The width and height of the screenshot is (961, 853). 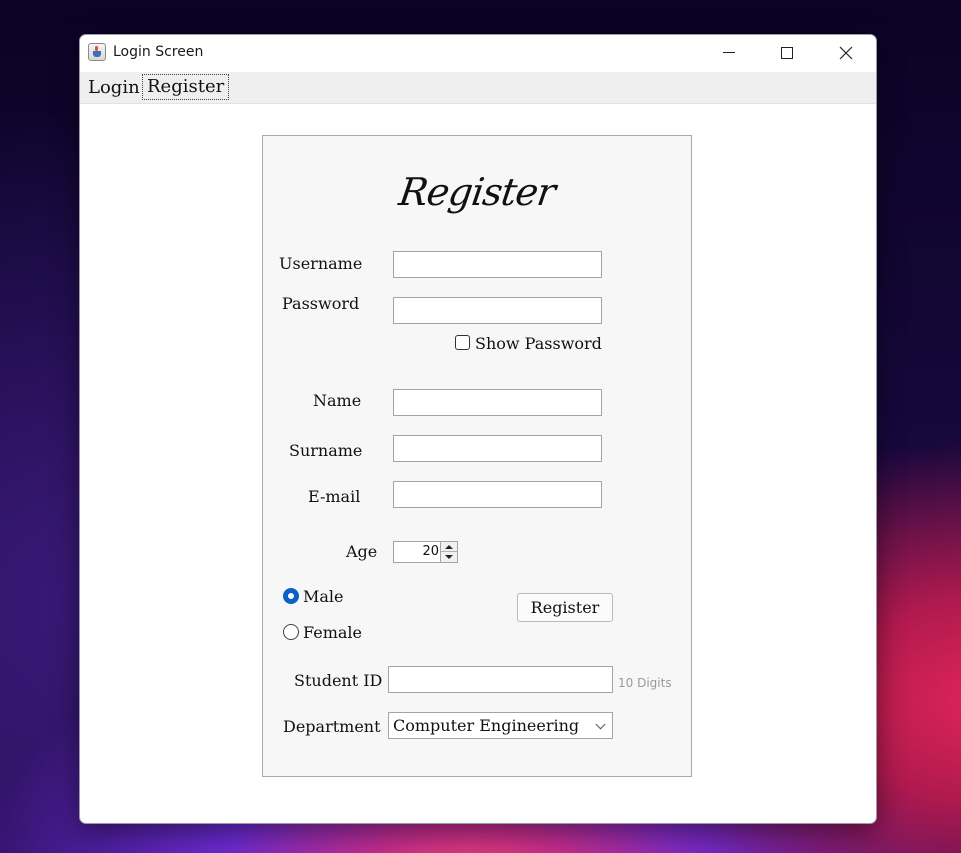 What do you see at coordinates (186, 87) in the screenshot?
I see `menu-register: Register` at bounding box center [186, 87].